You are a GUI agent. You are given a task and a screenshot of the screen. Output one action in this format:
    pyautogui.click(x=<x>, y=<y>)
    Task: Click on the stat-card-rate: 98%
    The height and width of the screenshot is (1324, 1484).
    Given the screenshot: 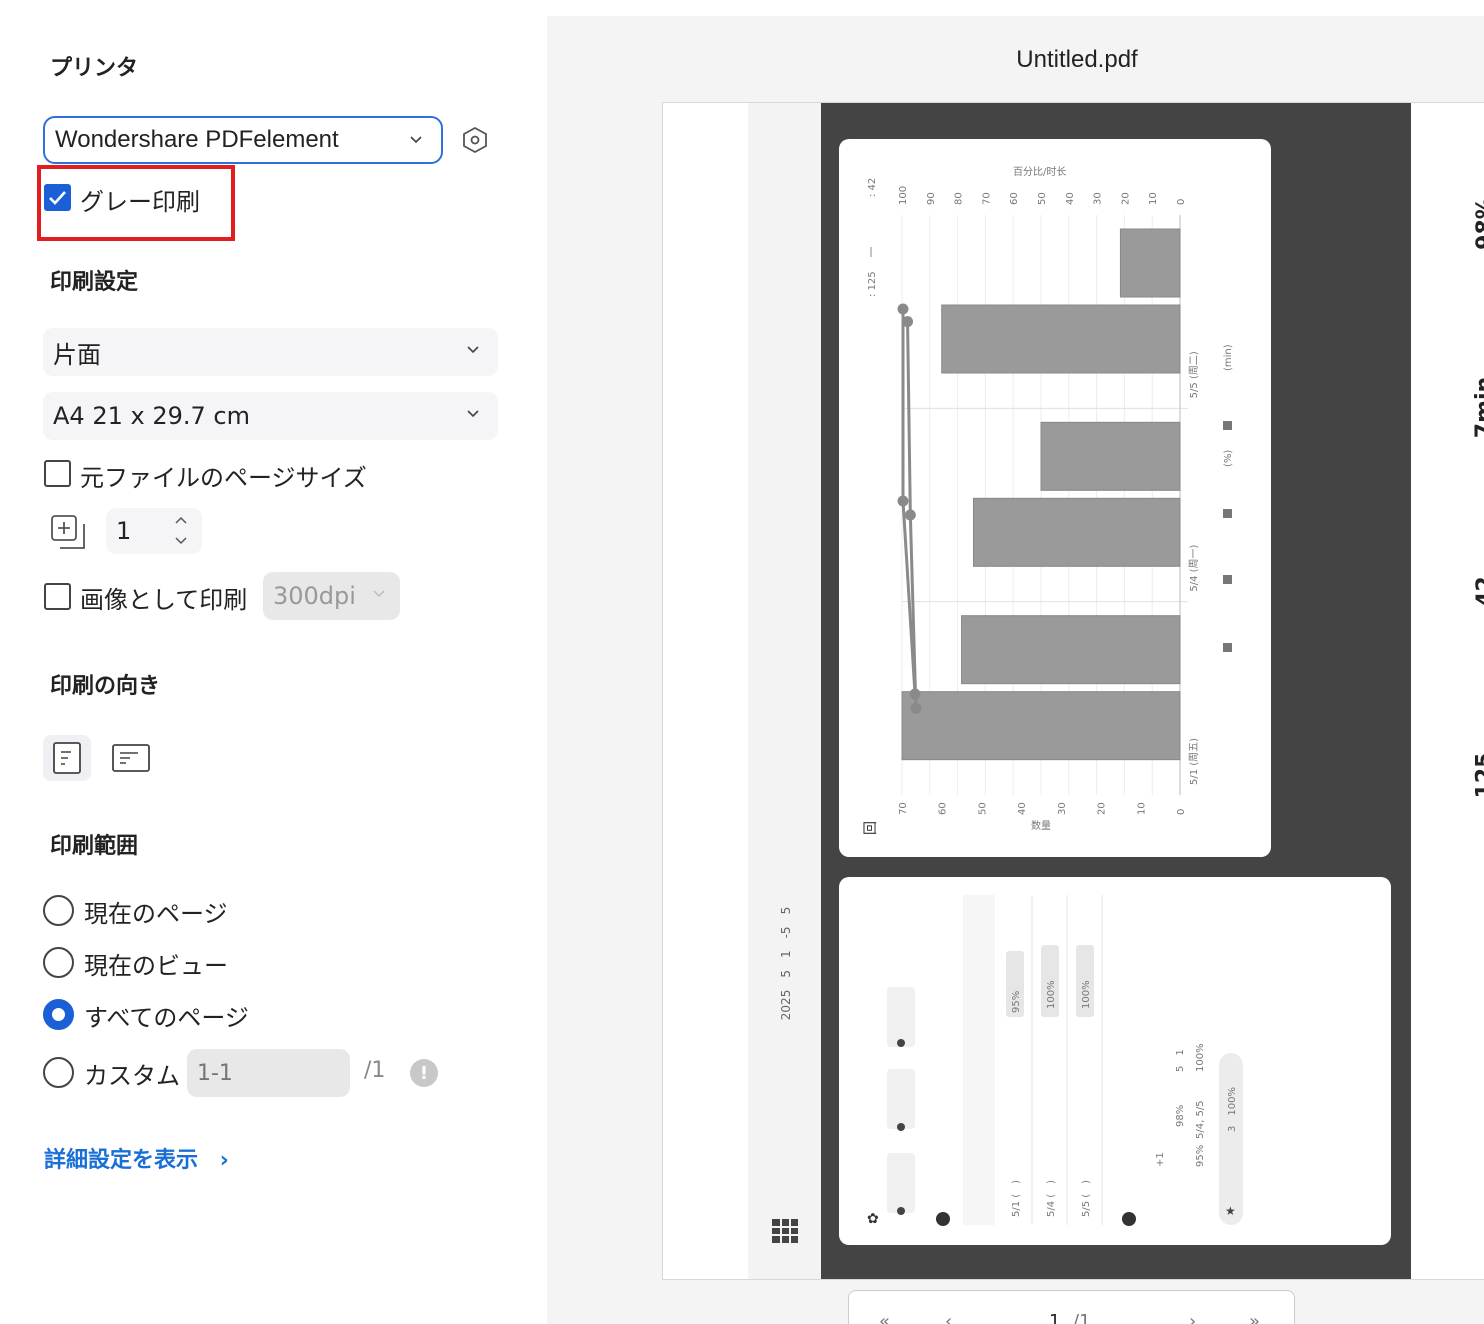 What is the action you would take?
    pyautogui.click(x=1466, y=223)
    